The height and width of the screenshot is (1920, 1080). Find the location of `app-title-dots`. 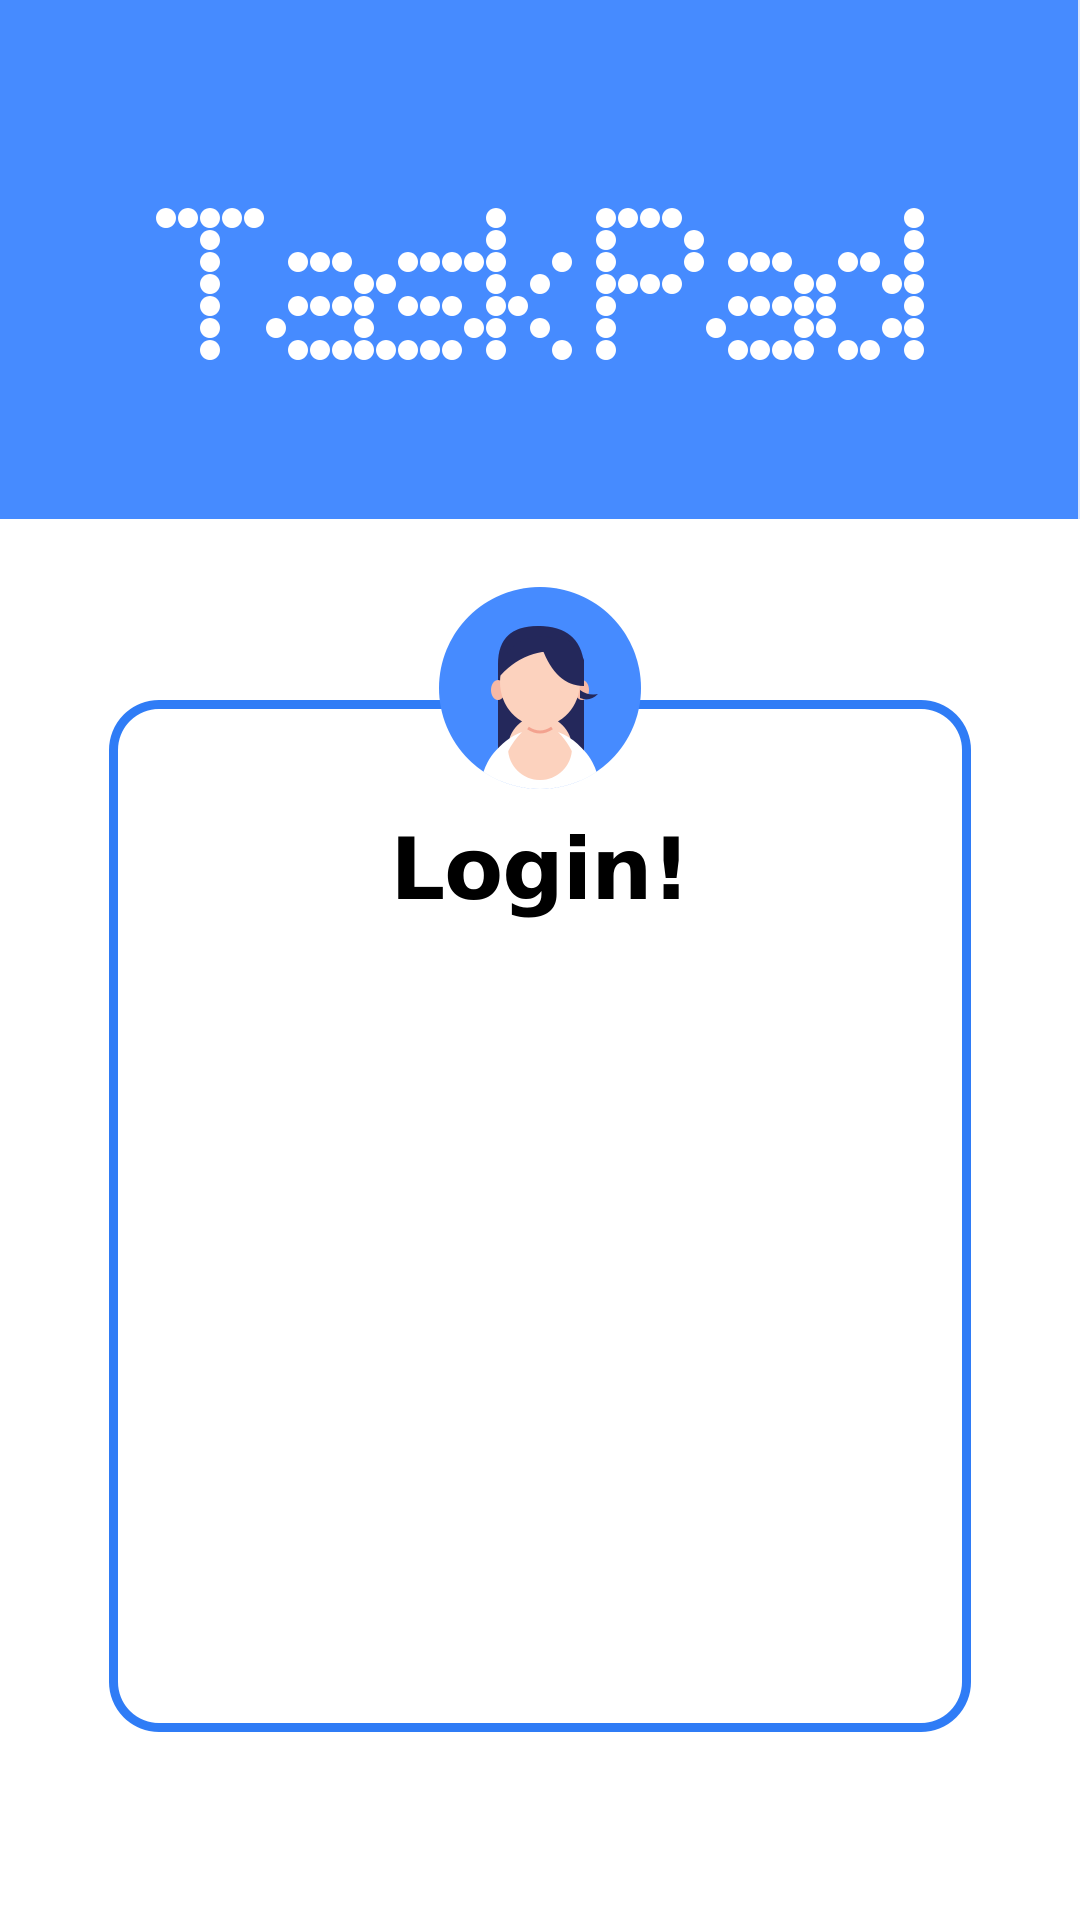

app-title-dots is located at coordinates (540, 284).